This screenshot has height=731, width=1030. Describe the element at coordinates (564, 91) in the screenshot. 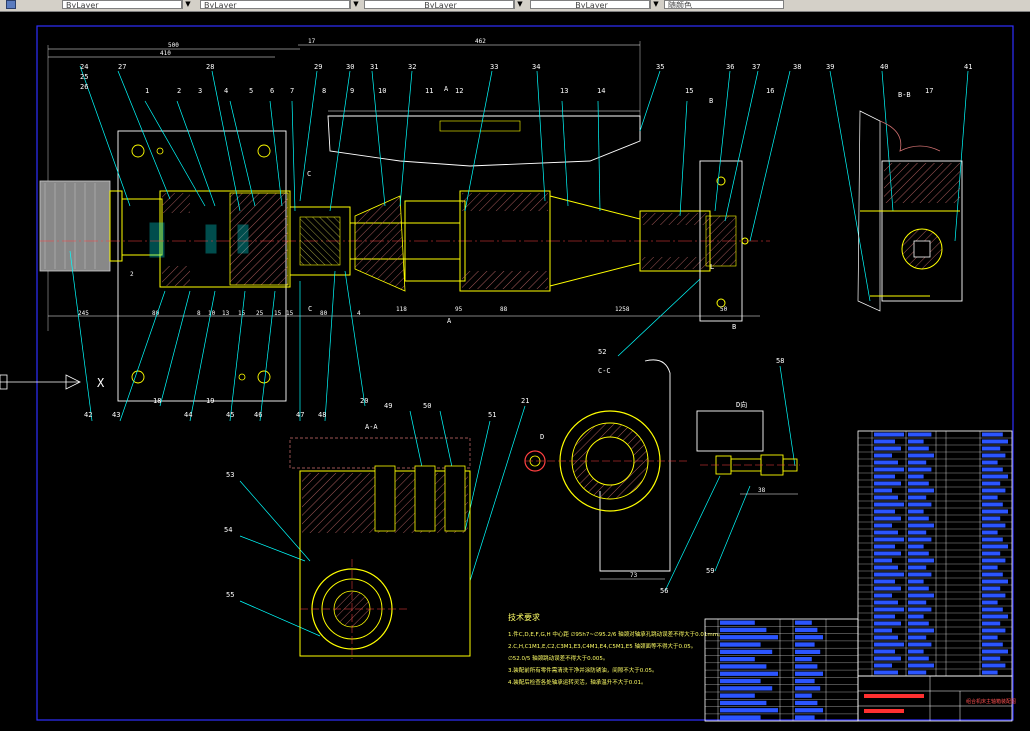

I see `callout-label: 13` at that location.